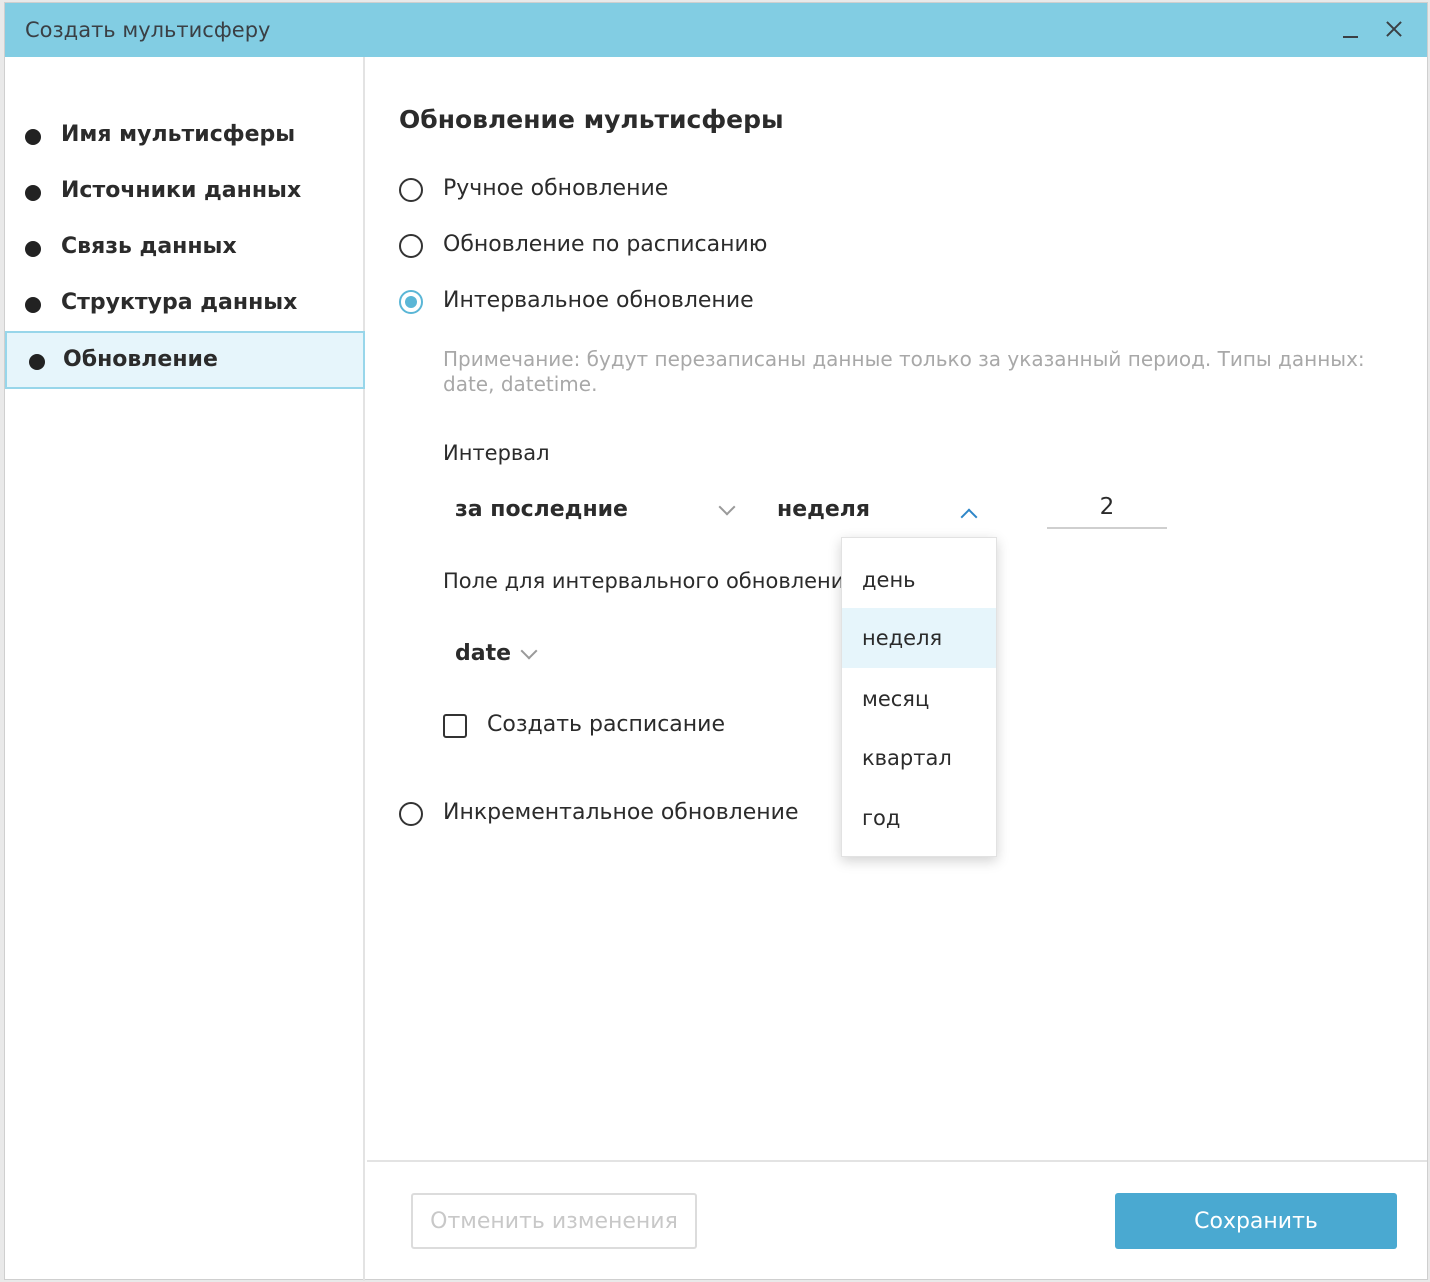  I want to click on step-label: Имя мультисферы, so click(178, 134).